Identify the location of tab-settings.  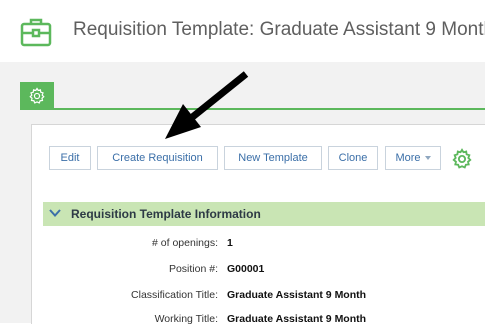
(37, 96).